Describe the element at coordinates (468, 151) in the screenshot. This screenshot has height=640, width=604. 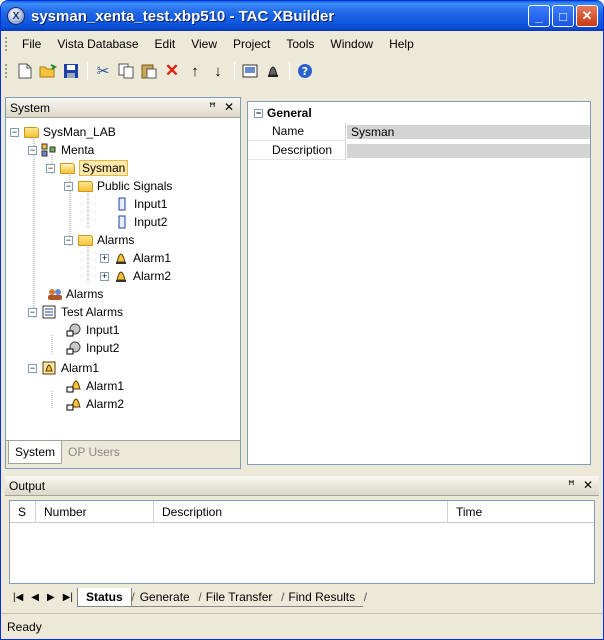
I see `property-value` at that location.